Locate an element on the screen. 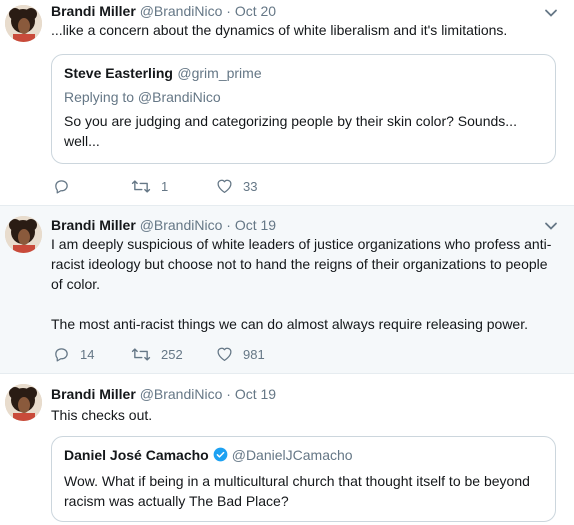 The width and height of the screenshot is (574, 525). tweet-header: Brandi Miller @BrandiNico · Oct 20 is located at coordinates (163, 11).